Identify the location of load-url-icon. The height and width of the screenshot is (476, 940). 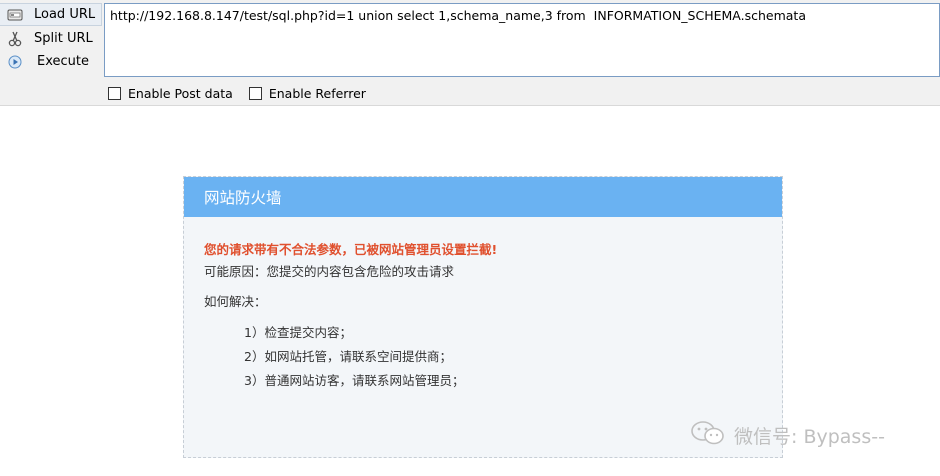
(15, 15).